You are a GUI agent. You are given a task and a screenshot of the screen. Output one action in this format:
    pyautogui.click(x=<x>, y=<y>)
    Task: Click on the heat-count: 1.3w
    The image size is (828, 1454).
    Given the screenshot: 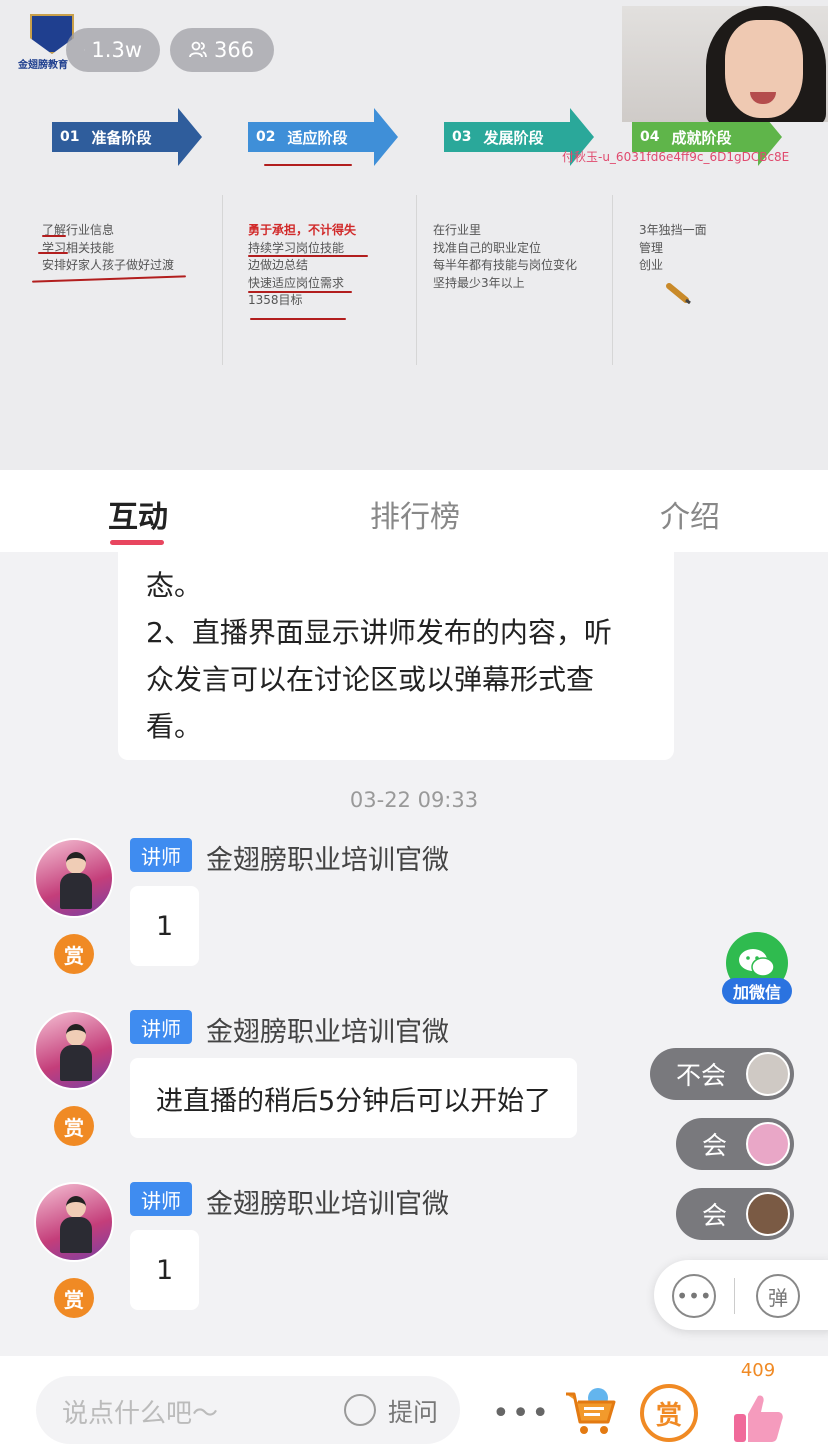 What is the action you would take?
    pyautogui.click(x=116, y=50)
    